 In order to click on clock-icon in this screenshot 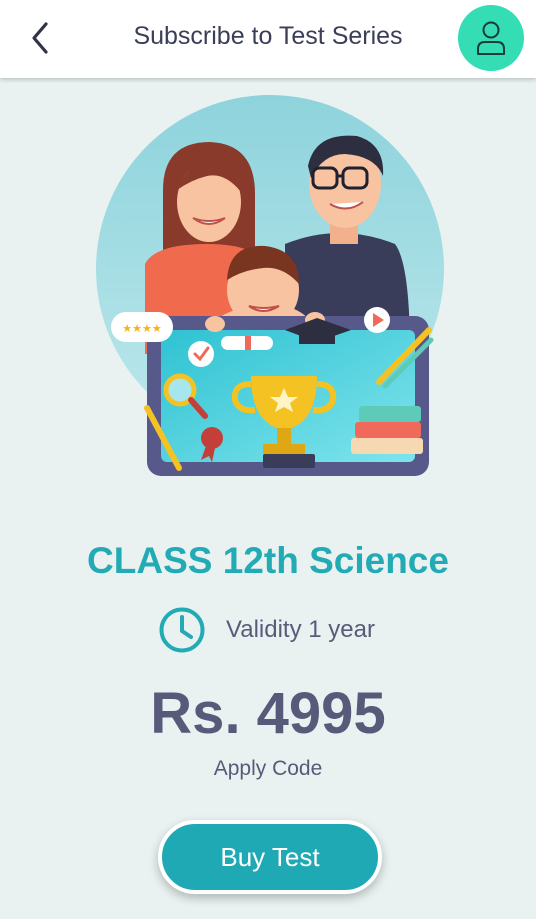, I will do `click(182, 630)`.